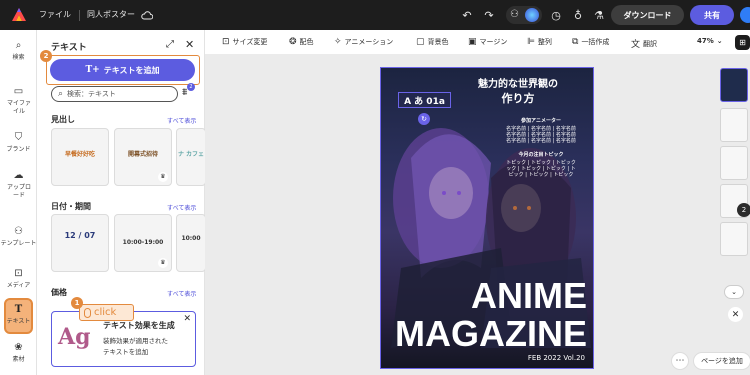 The image size is (750, 375). I want to click on thumbnail-text: 早餐好好吃, so click(79, 154).